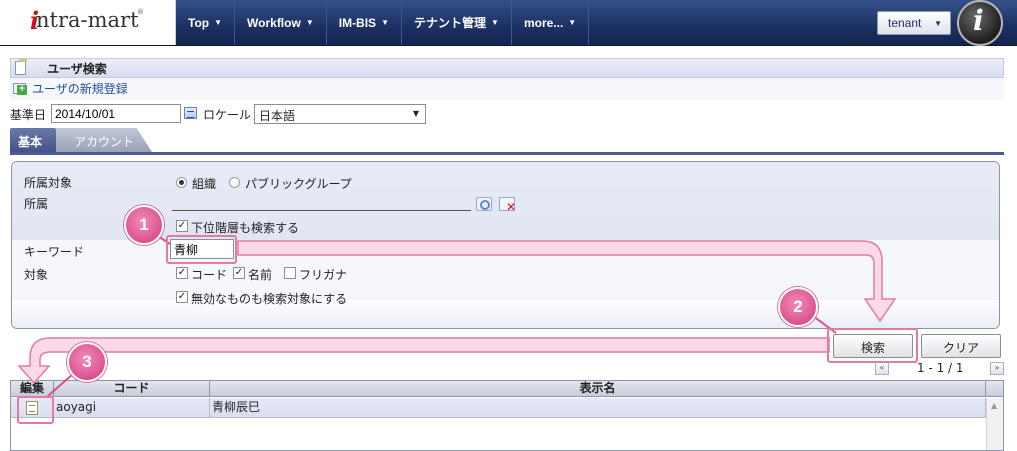  Describe the element at coordinates (423, 361) in the screenshot. I see `arrow-search-to-result` at that location.